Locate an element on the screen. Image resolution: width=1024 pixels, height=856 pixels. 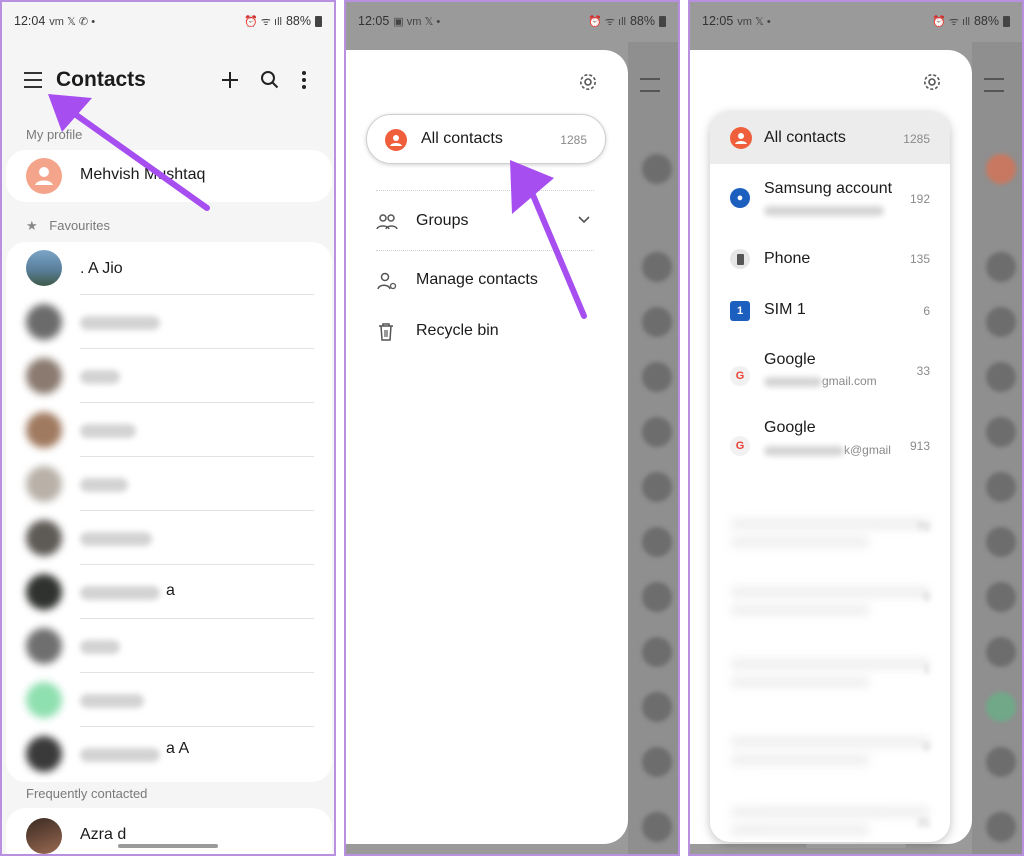
account-sim1: 1 SIM 1 6 is located at coordinates (830, 311).